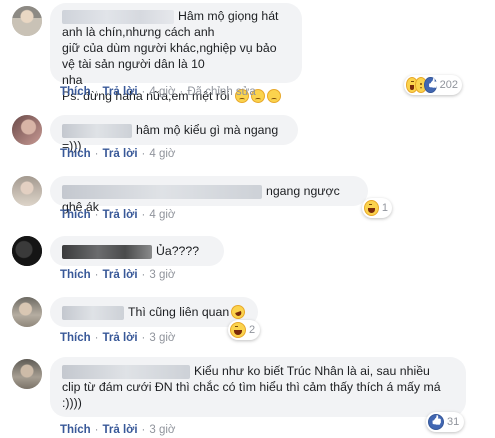 This screenshot has height=438, width=495. I want to click on reaction-summary: 1, so click(377, 208).